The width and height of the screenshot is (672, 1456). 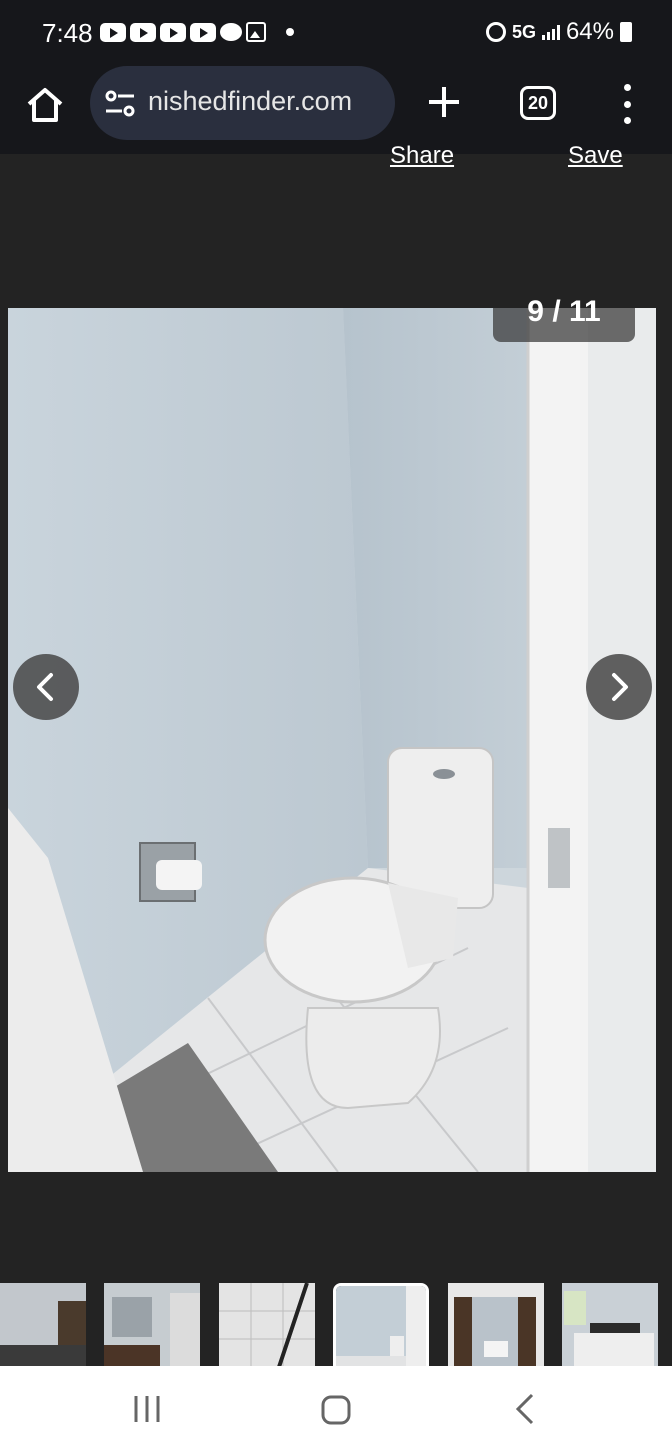 What do you see at coordinates (231, 32) in the screenshot?
I see `reddit-icon` at bounding box center [231, 32].